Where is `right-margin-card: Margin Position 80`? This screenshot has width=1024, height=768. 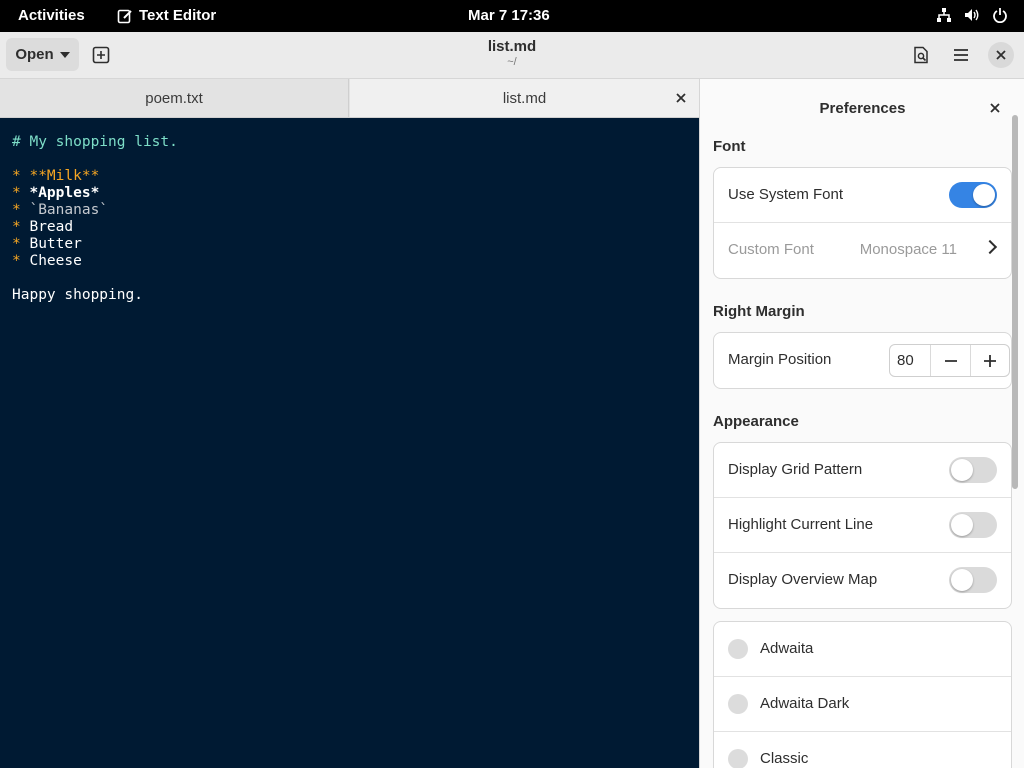
right-margin-card: Margin Position 80 is located at coordinates (862, 360).